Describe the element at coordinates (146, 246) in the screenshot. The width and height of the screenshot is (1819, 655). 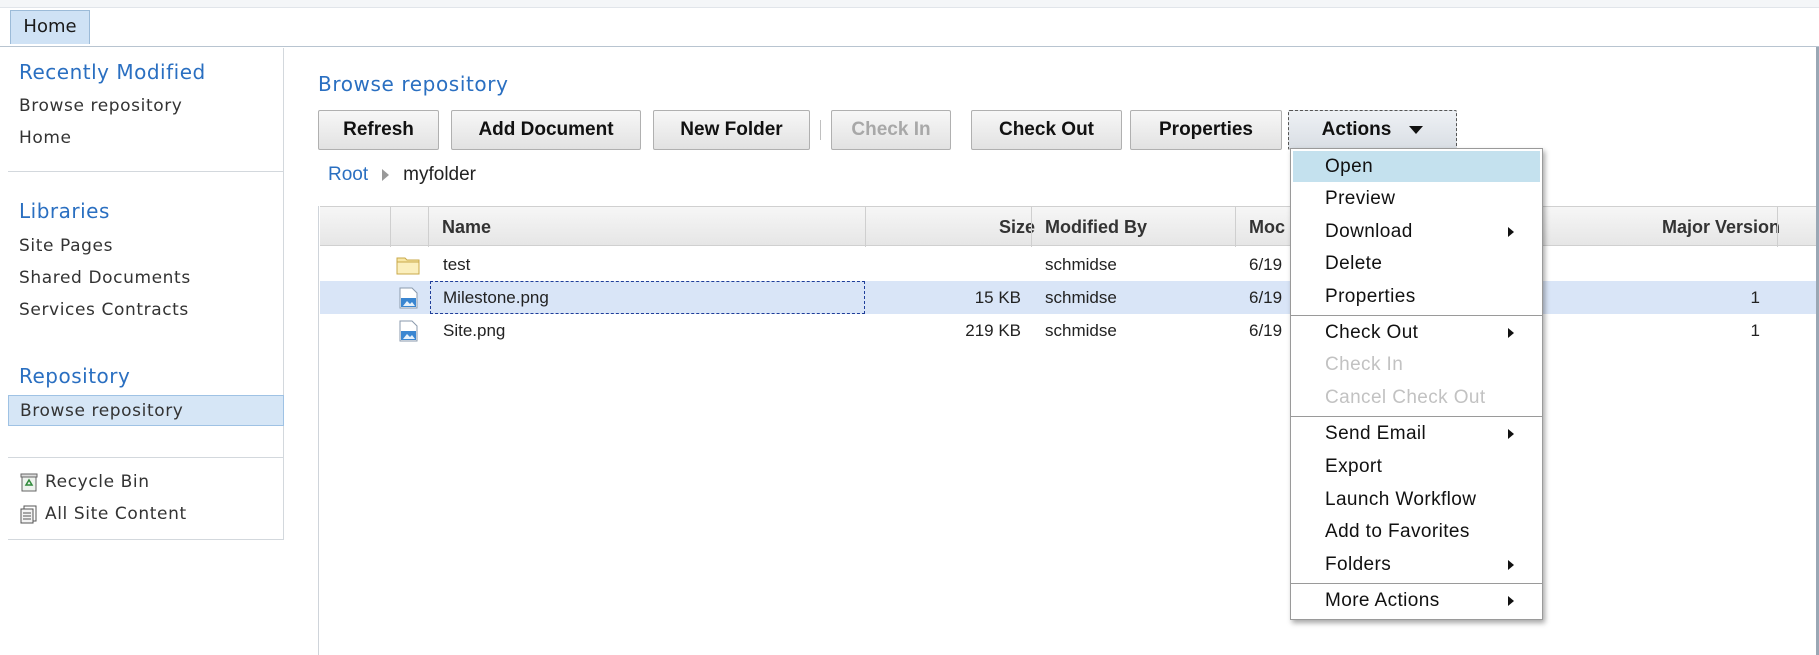
I see `sidebar-item-site-pages: Site Pages` at that location.